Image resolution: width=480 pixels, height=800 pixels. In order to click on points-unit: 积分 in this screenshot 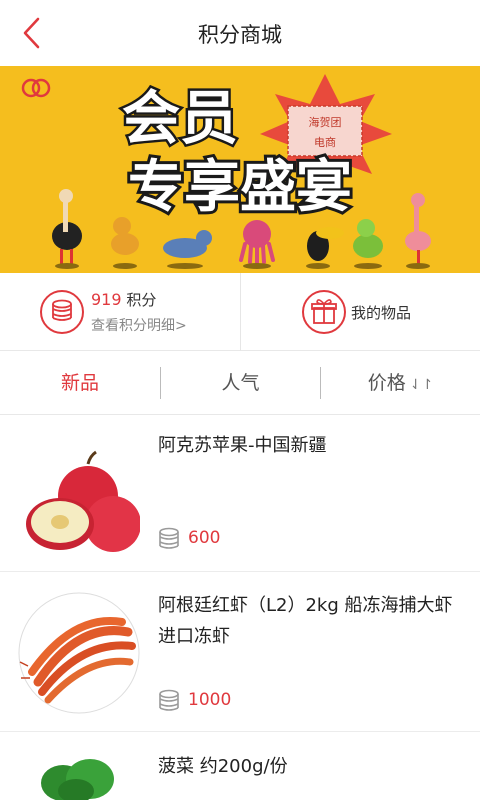, I will do `click(141, 300)`.